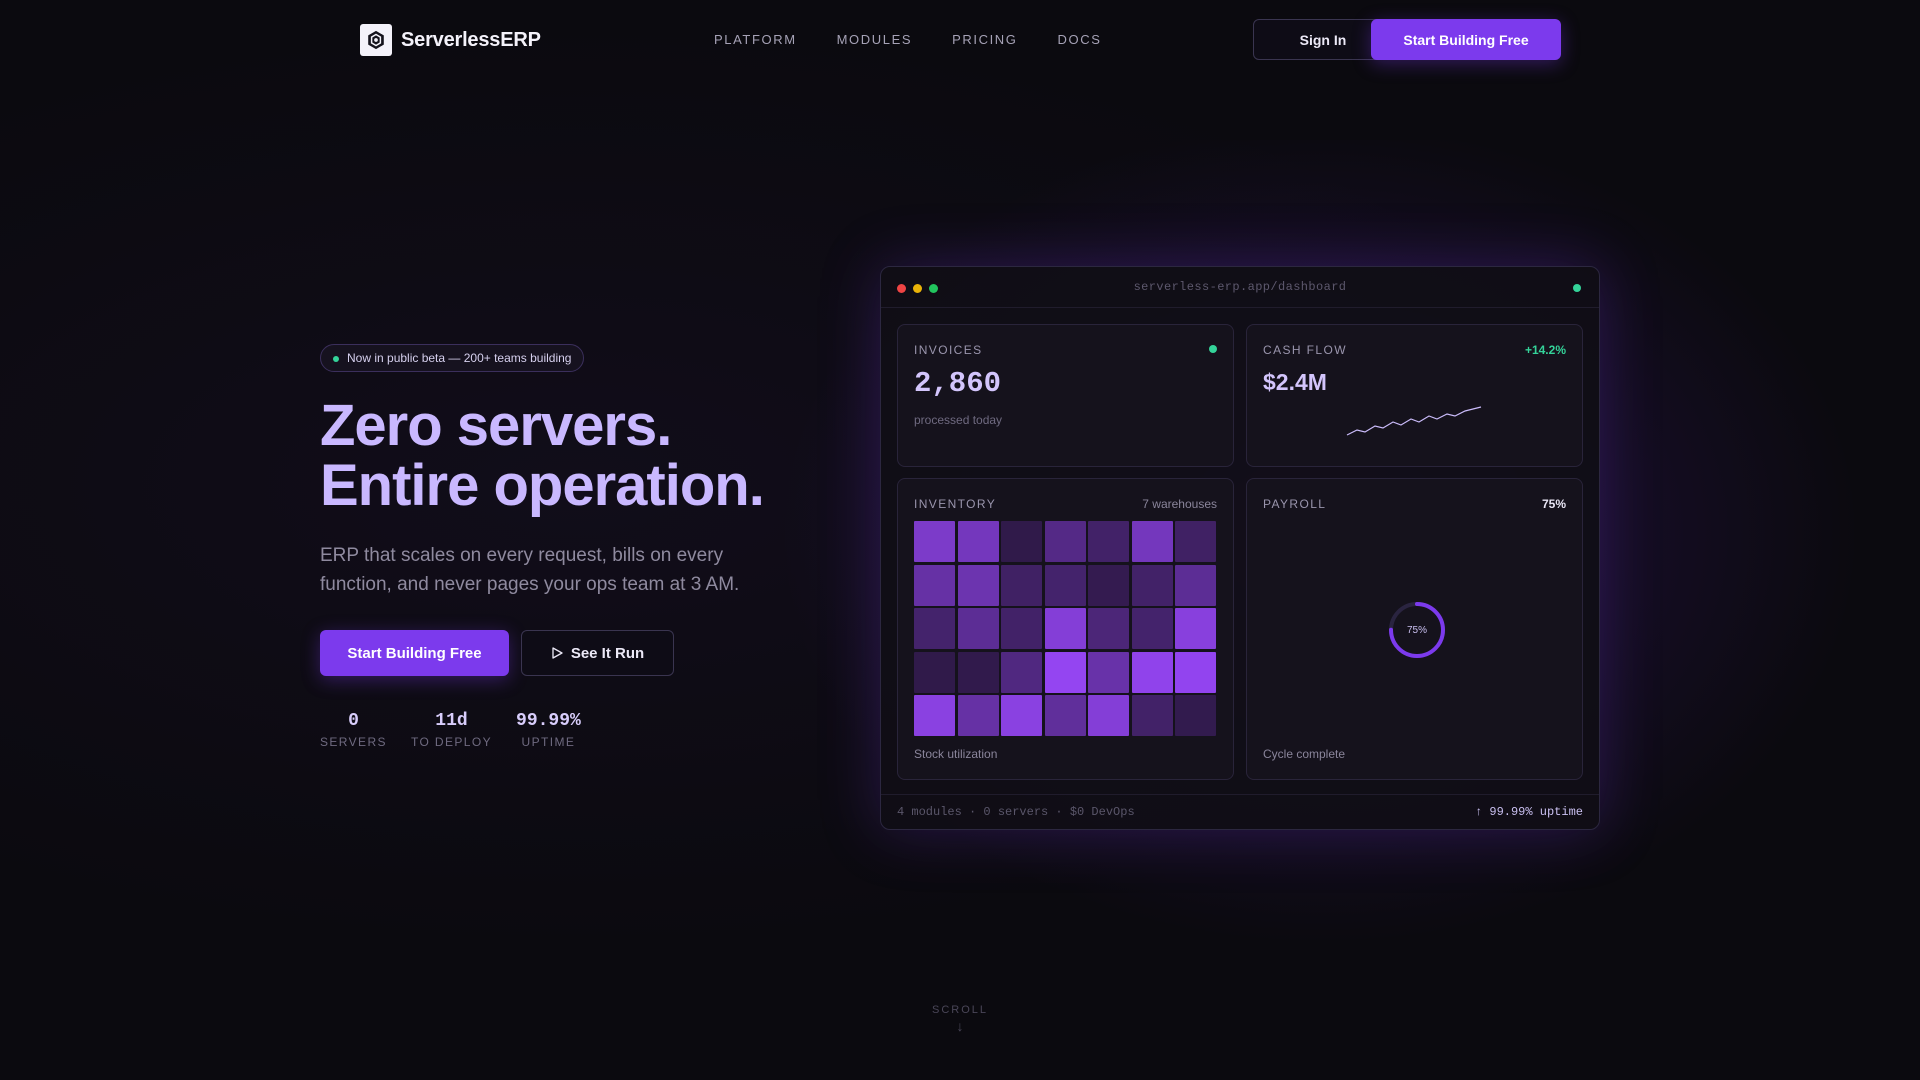  What do you see at coordinates (1545, 350) in the screenshot?
I see `cashflow-change: +14.2%` at bounding box center [1545, 350].